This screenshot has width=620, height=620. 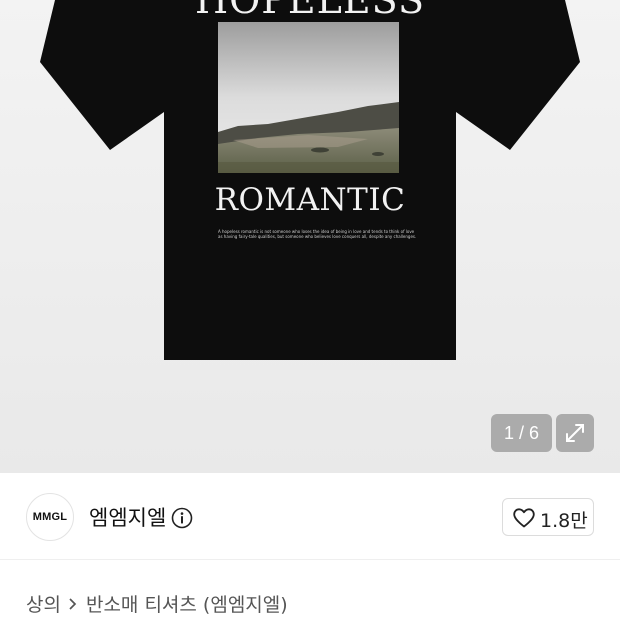 What do you see at coordinates (127, 517) in the screenshot?
I see `brand-name: 엠엠지엘` at bounding box center [127, 517].